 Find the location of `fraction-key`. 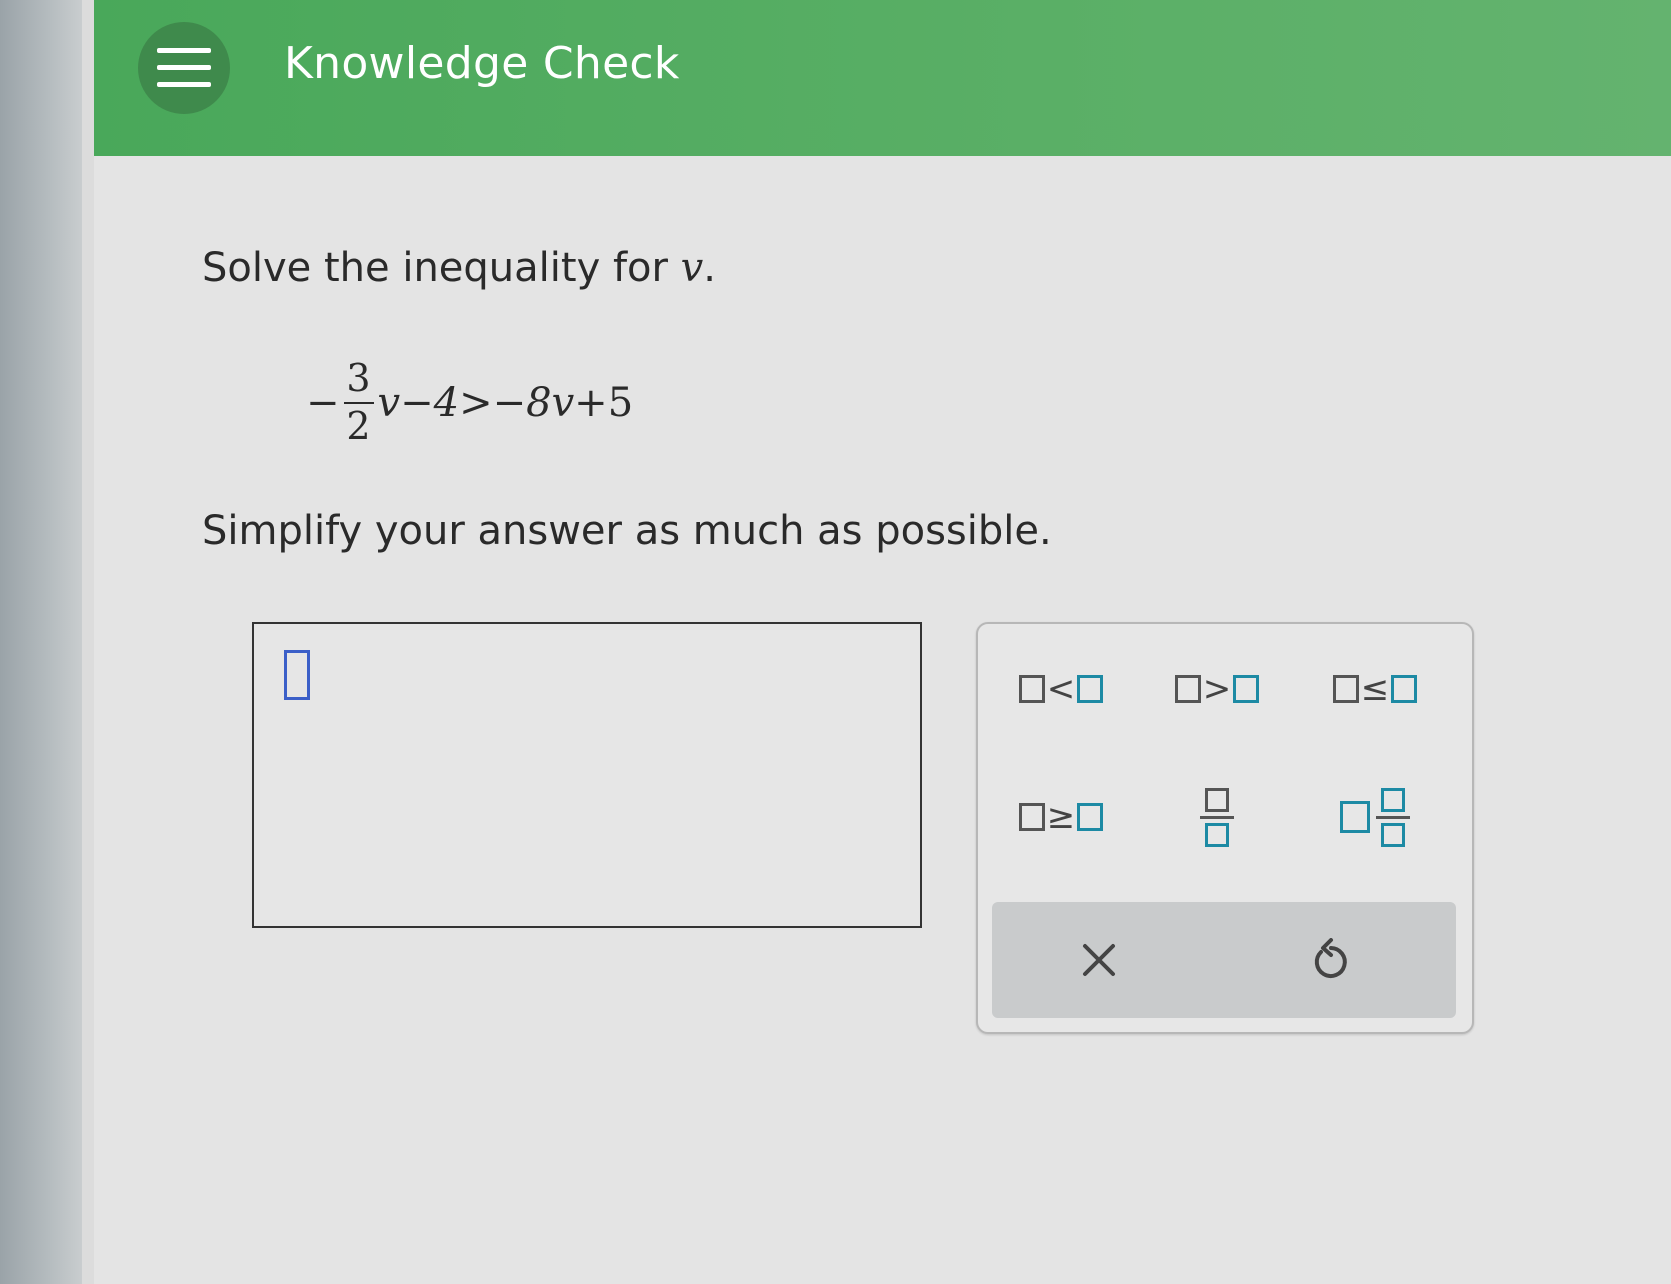

fraction-key is located at coordinates (1217, 817).